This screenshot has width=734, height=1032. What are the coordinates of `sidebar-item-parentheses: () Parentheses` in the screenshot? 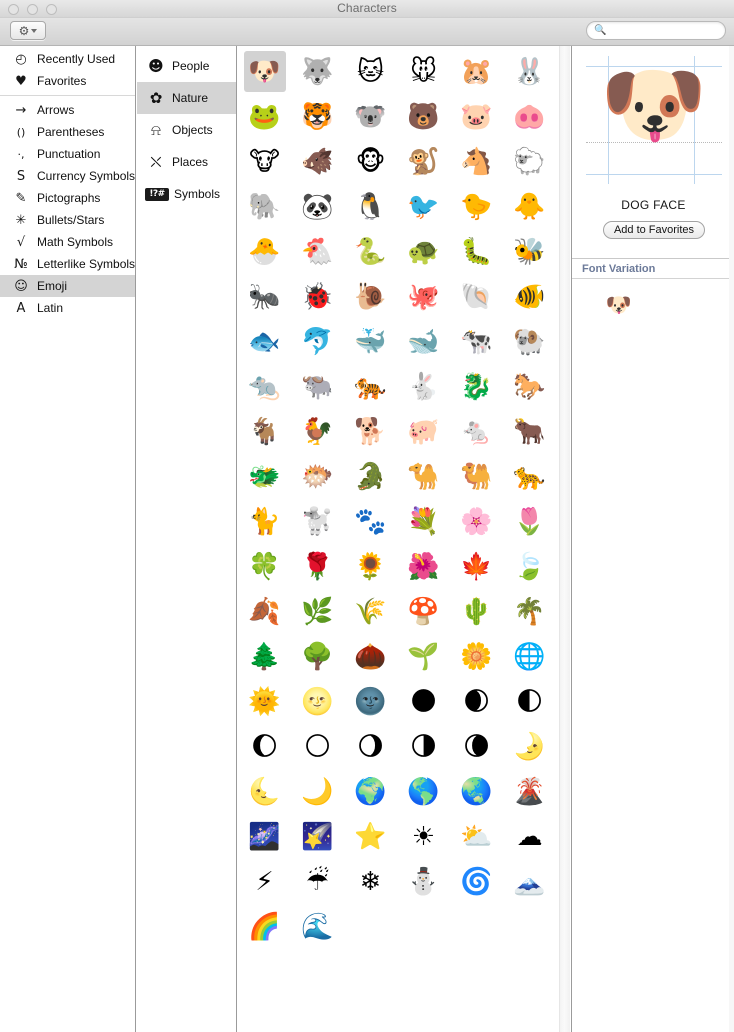 It's located at (67, 132).